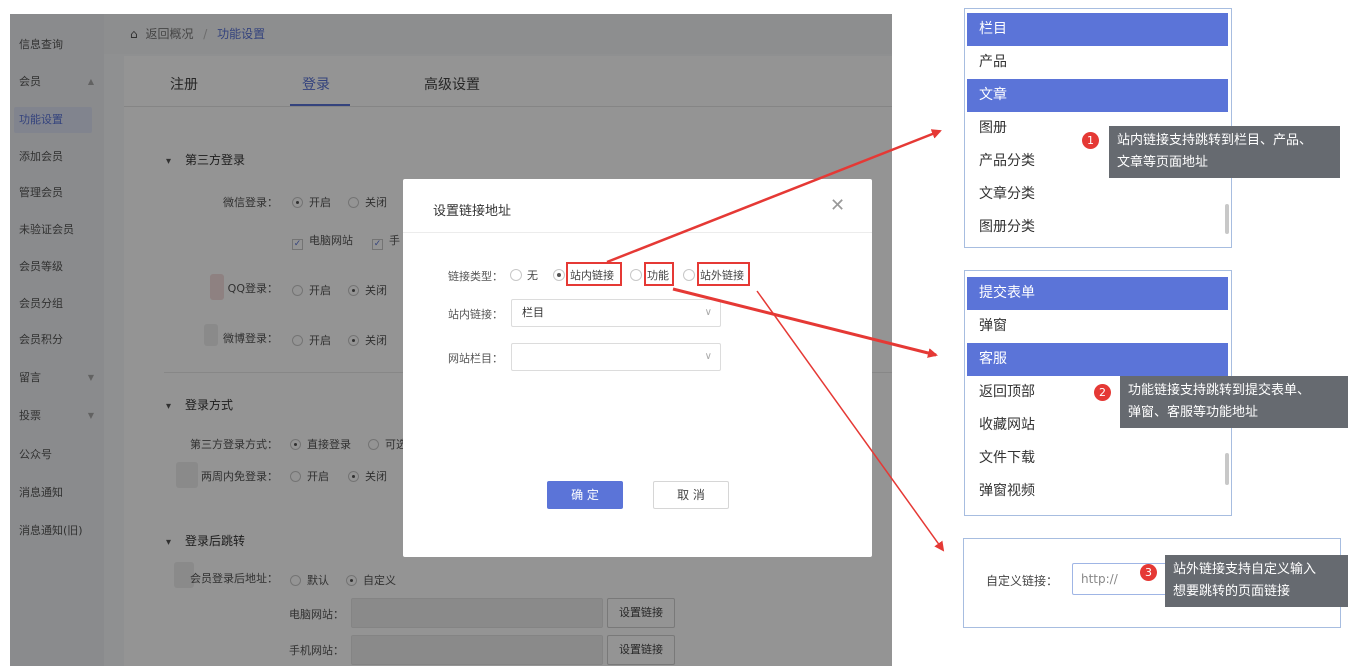  Describe the element at coordinates (1097, 194) in the screenshot. I see `dropdown-option-article-category: 文章分类` at that location.